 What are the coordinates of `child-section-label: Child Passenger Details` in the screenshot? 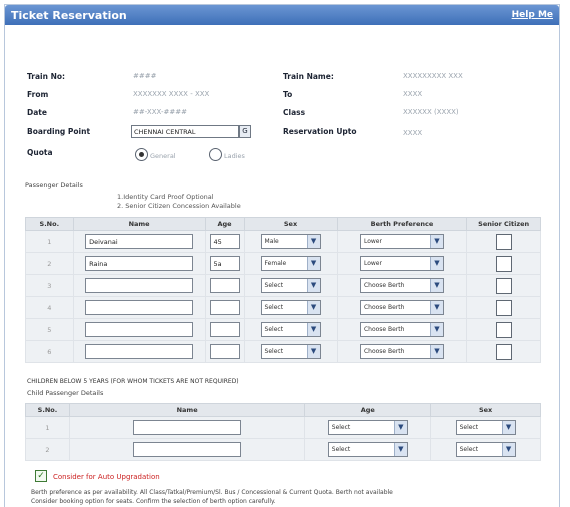 It's located at (65, 393).